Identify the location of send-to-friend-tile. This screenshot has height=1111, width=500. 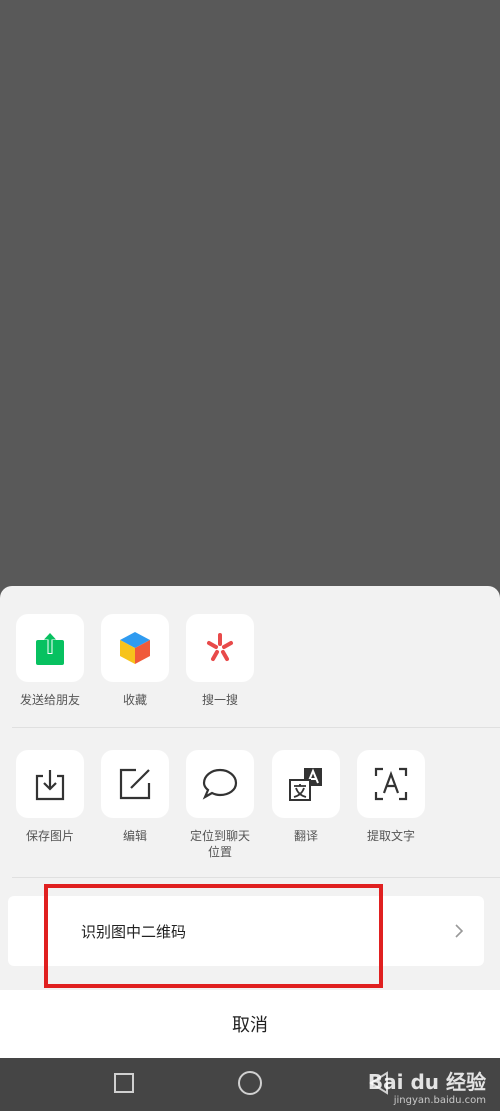
(50, 648).